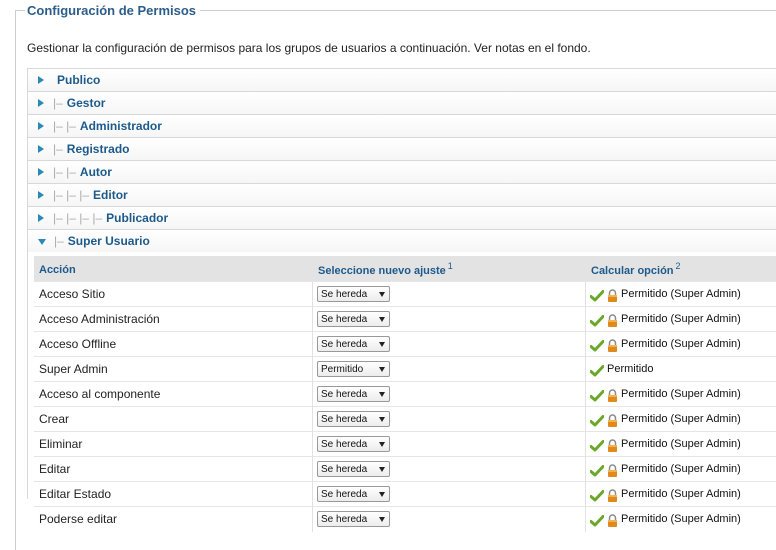 The image size is (776, 550). I want to click on action-label: Super Admin, so click(73, 369).